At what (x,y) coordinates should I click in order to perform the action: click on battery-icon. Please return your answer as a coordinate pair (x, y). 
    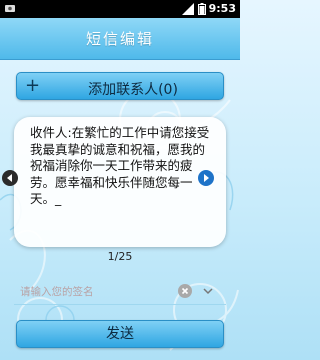
    Looking at the image, I should click on (202, 9).